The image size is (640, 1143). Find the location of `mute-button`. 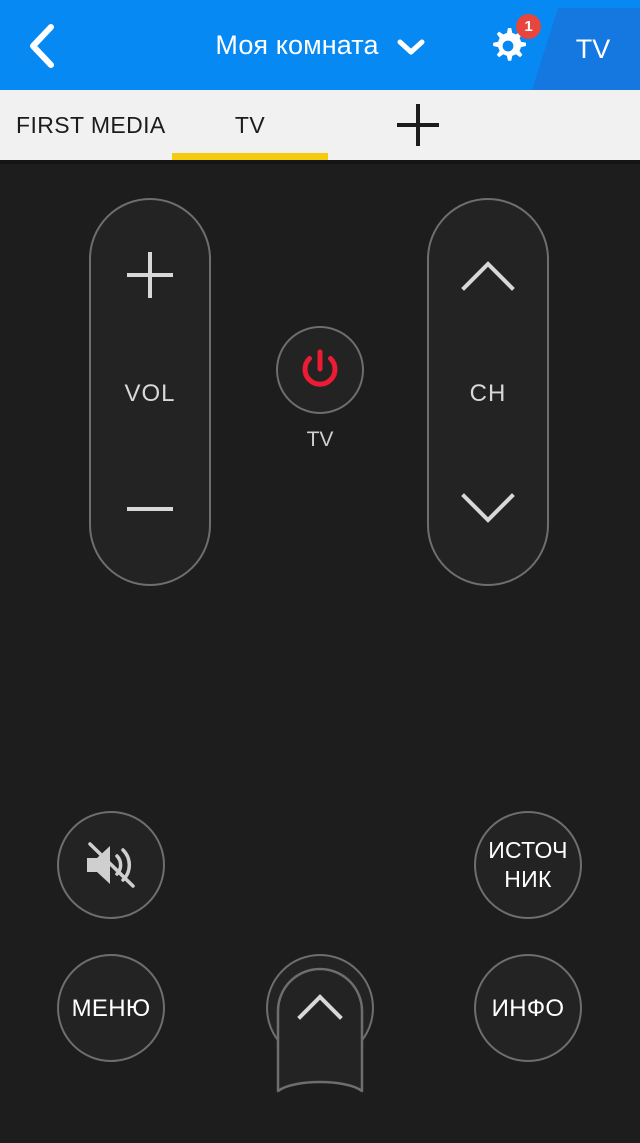

mute-button is located at coordinates (111, 865).